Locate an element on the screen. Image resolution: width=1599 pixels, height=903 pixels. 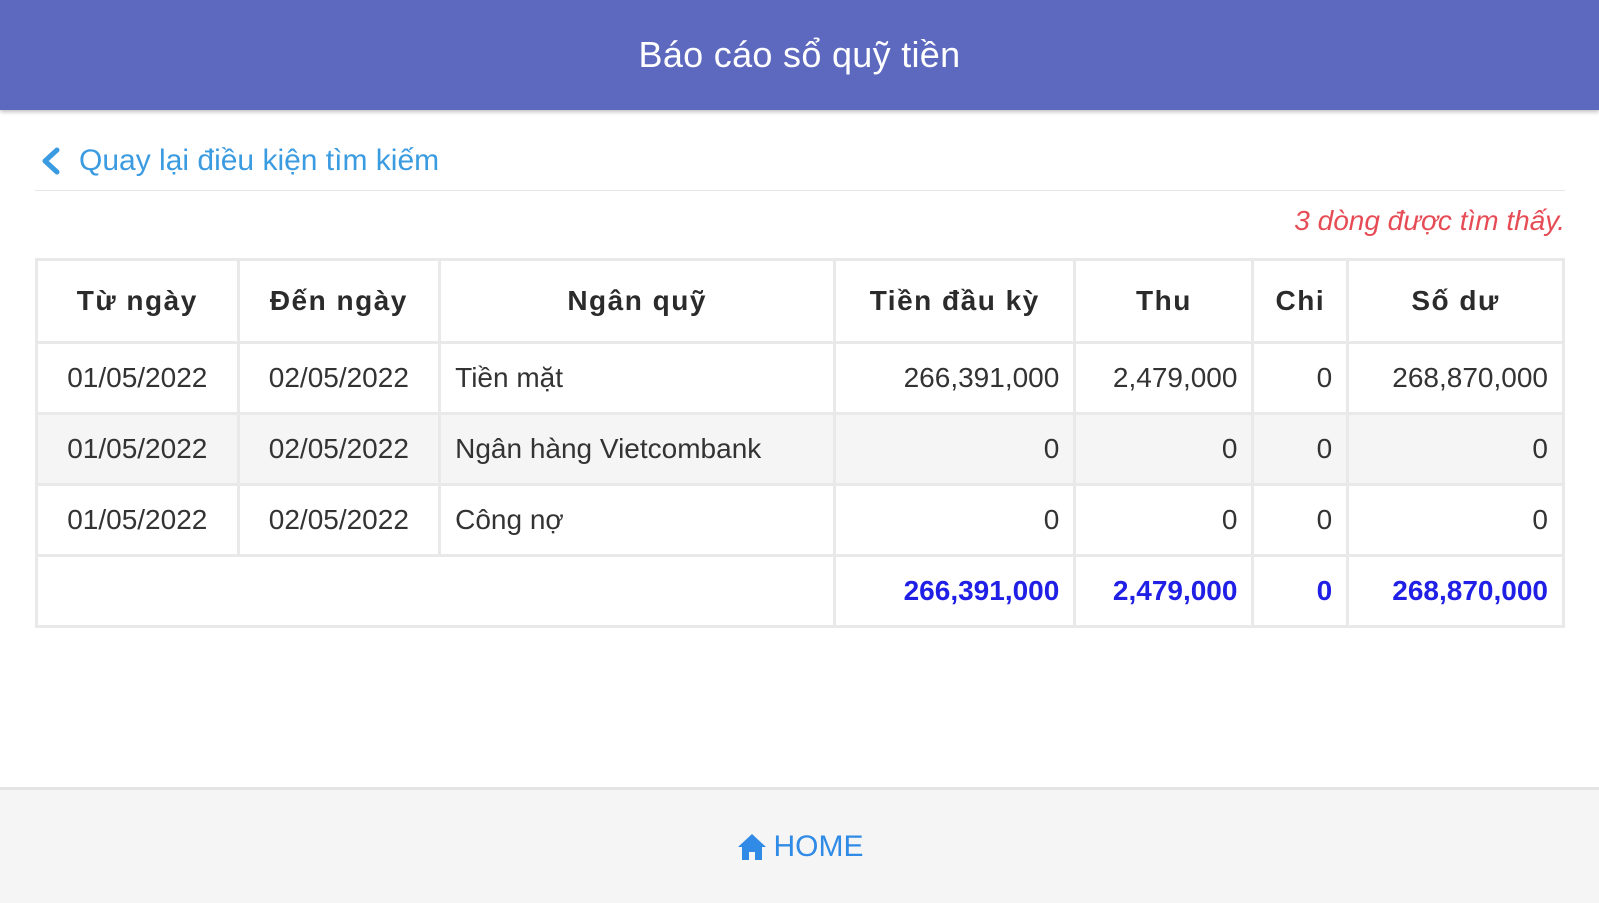
home-label: HOME is located at coordinates (818, 846).